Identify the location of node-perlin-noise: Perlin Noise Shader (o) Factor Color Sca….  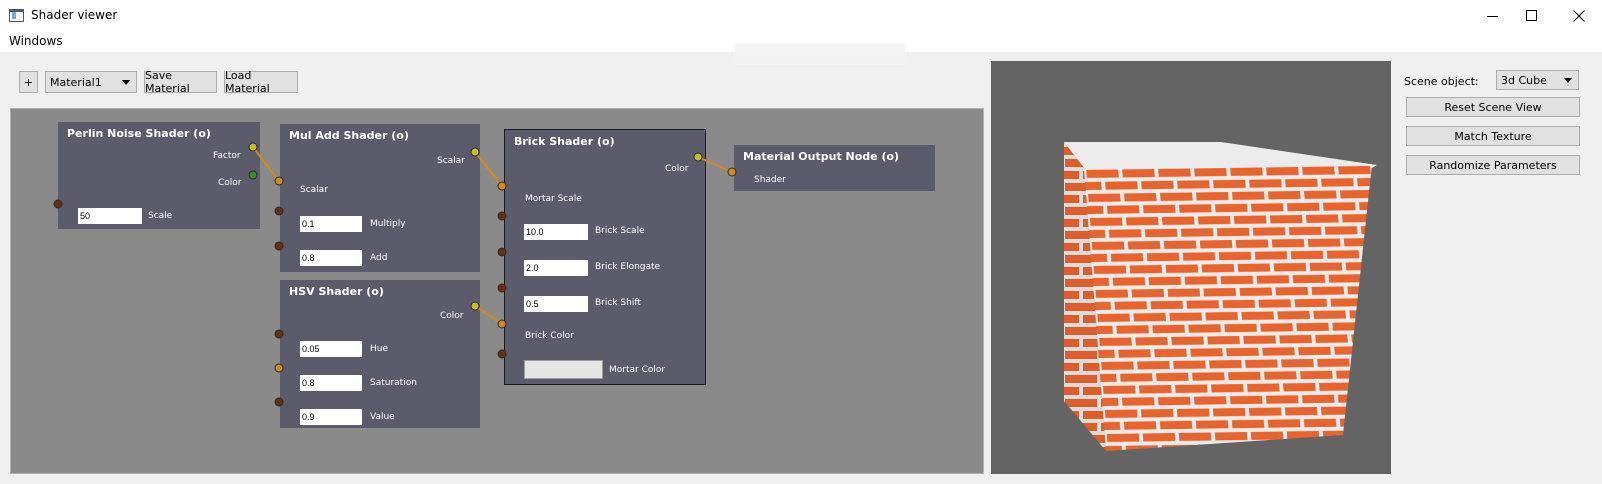
(159, 175).